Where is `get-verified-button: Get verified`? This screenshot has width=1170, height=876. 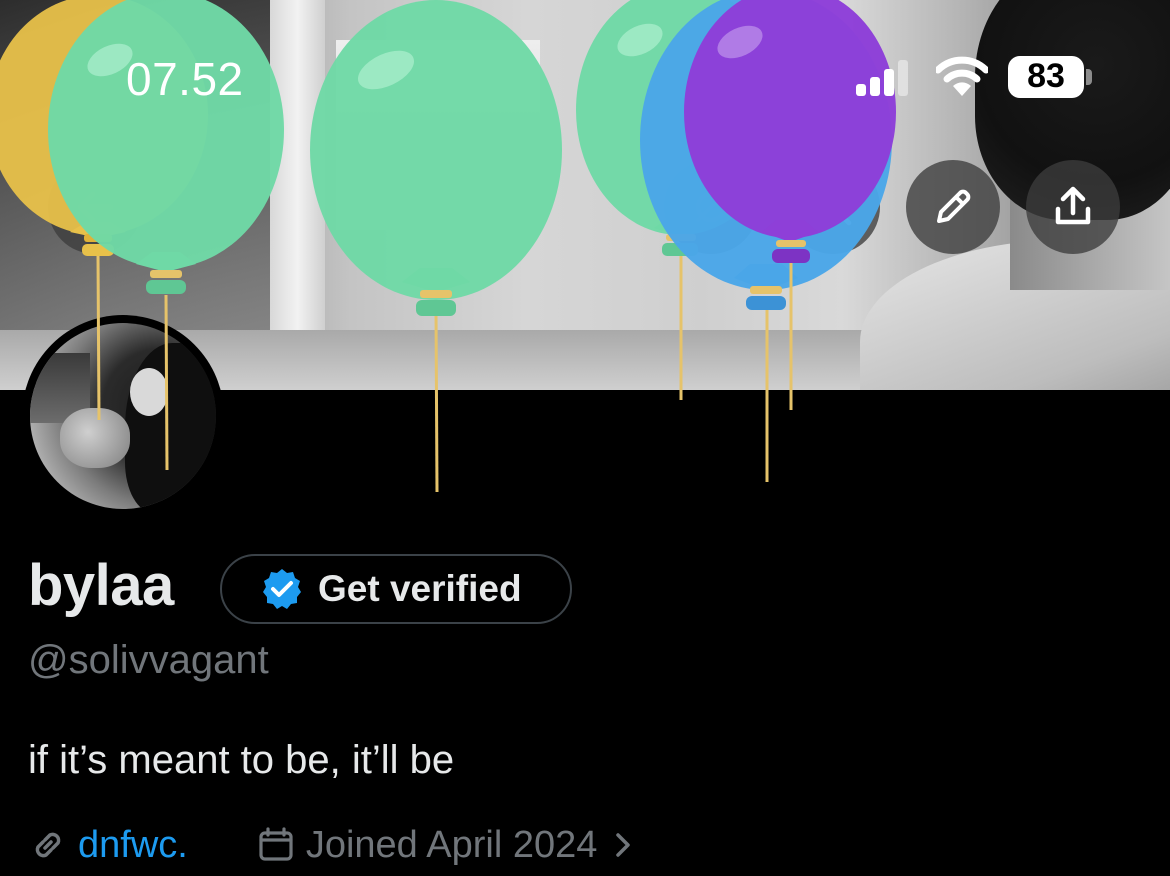
get-verified-button: Get verified is located at coordinates (396, 589).